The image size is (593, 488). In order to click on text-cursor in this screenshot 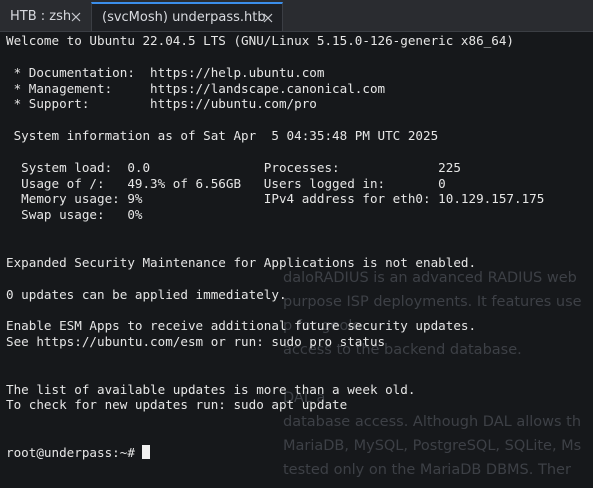, I will do `click(146, 451)`.